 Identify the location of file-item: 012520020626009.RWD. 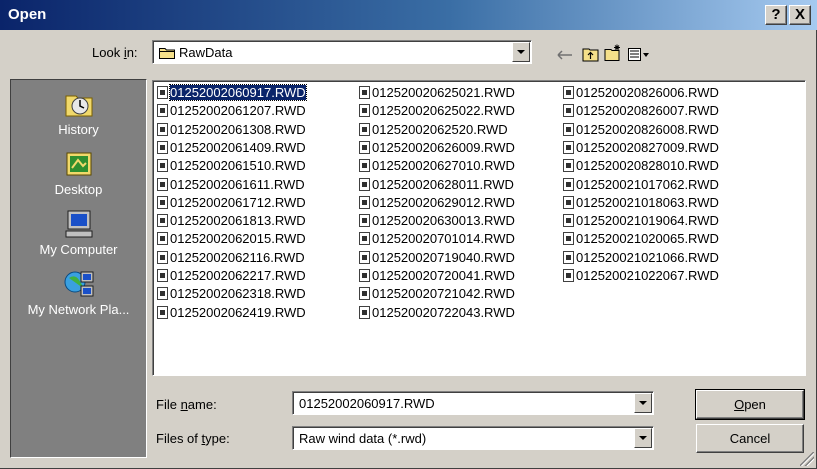
(437, 148).